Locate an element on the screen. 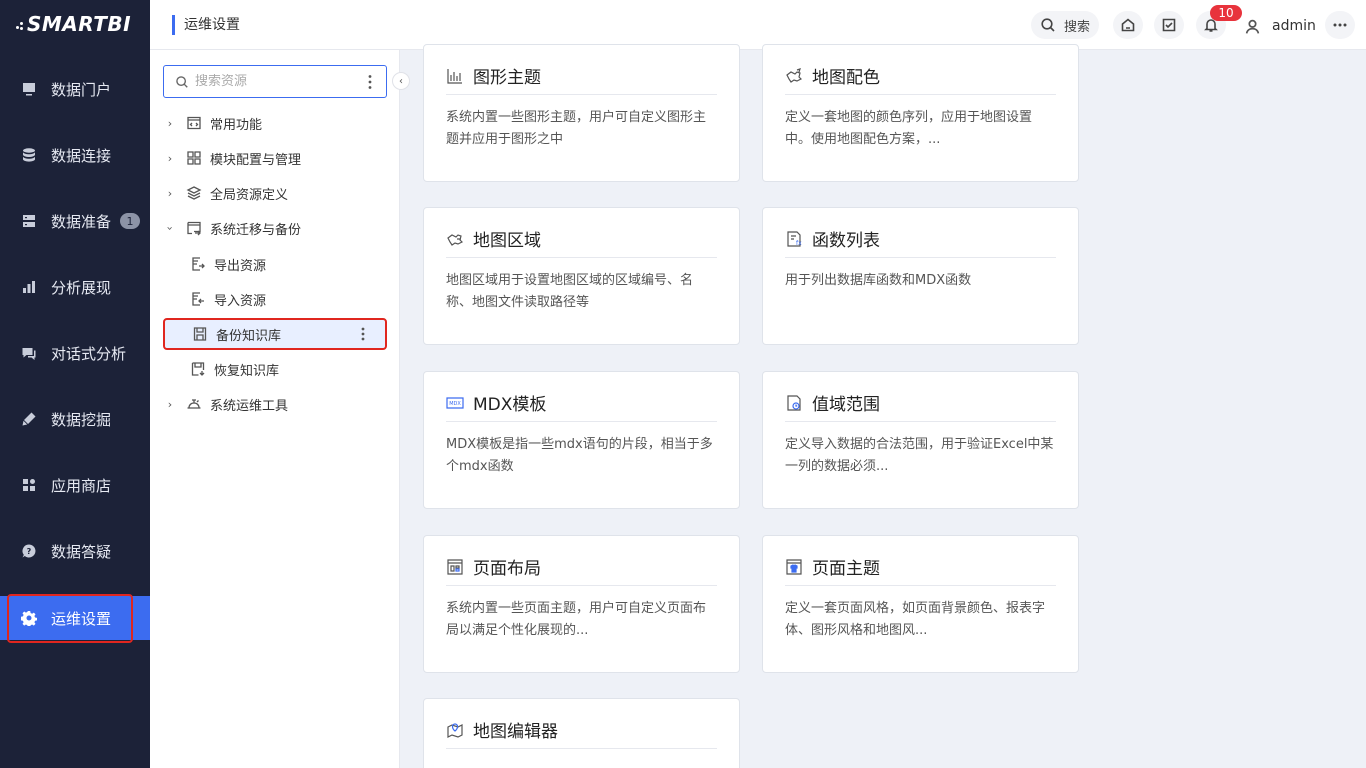 This screenshot has height=768, width=1366. tree-item-module-config: › 模块配置与管理 is located at coordinates (275, 158).